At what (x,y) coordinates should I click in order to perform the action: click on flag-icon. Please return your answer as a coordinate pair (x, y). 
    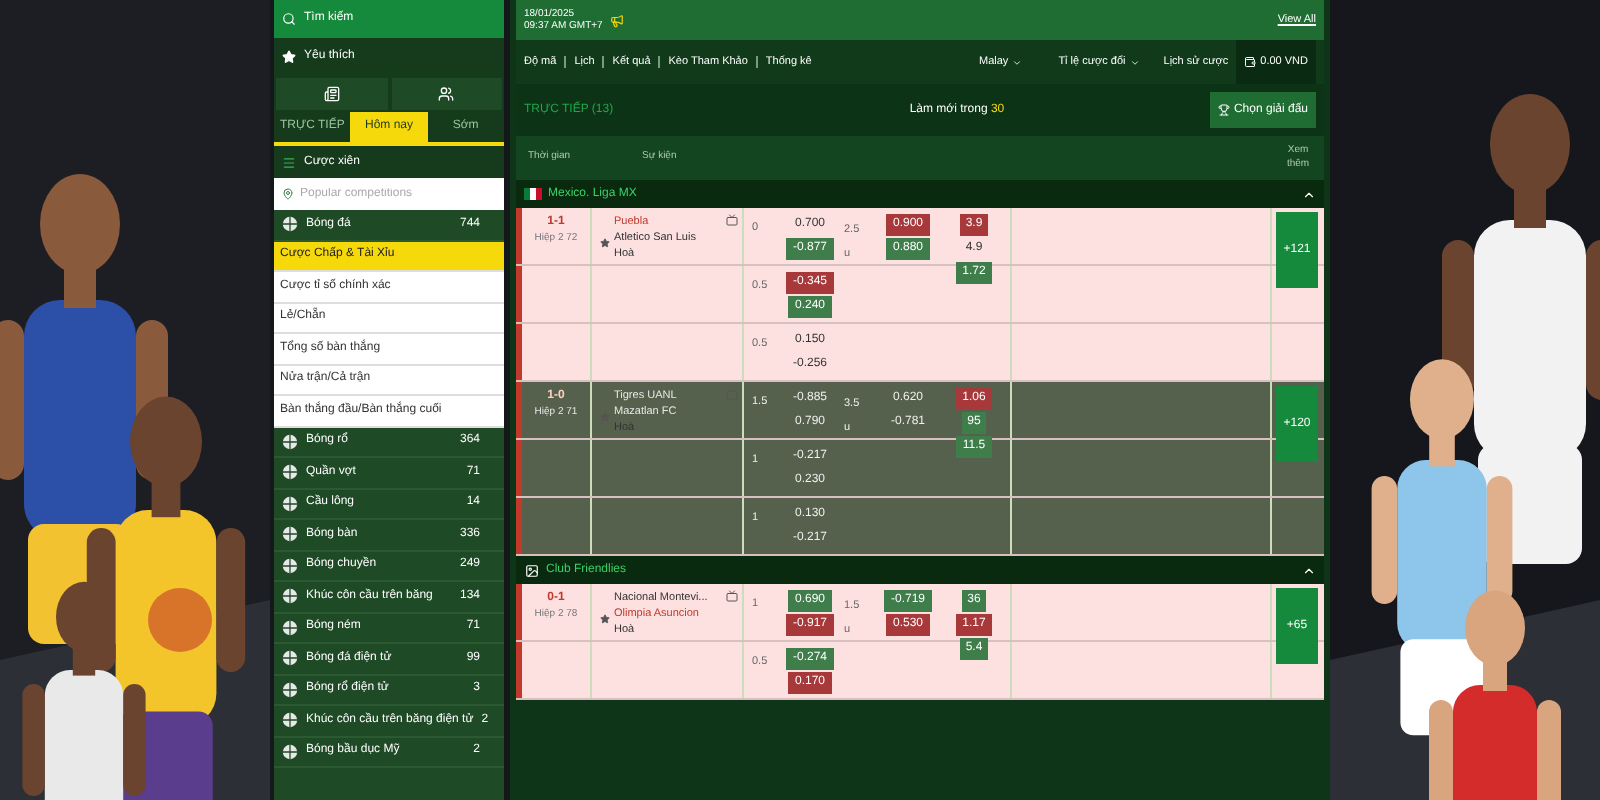
    Looking at the image, I should click on (533, 194).